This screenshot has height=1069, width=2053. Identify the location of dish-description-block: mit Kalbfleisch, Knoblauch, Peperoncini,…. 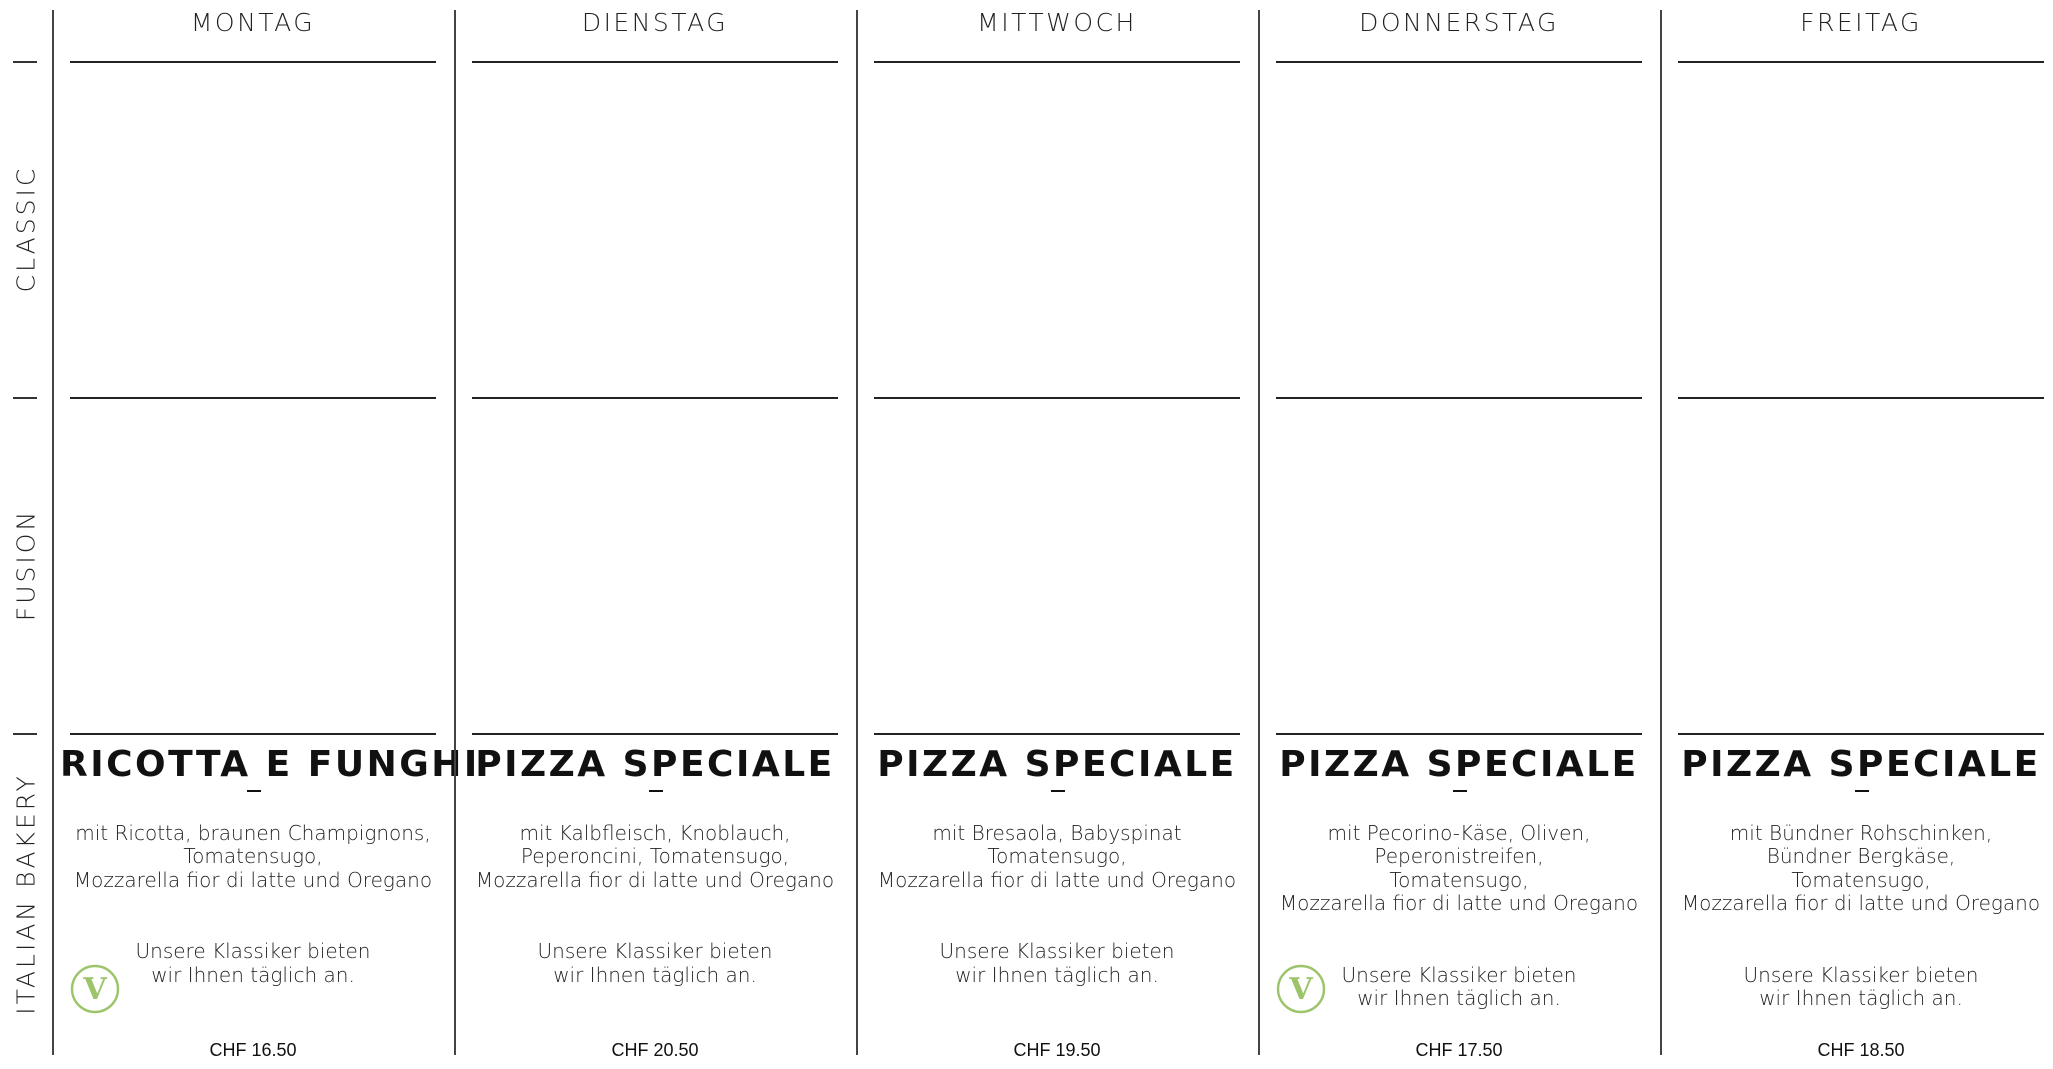
(655, 904).